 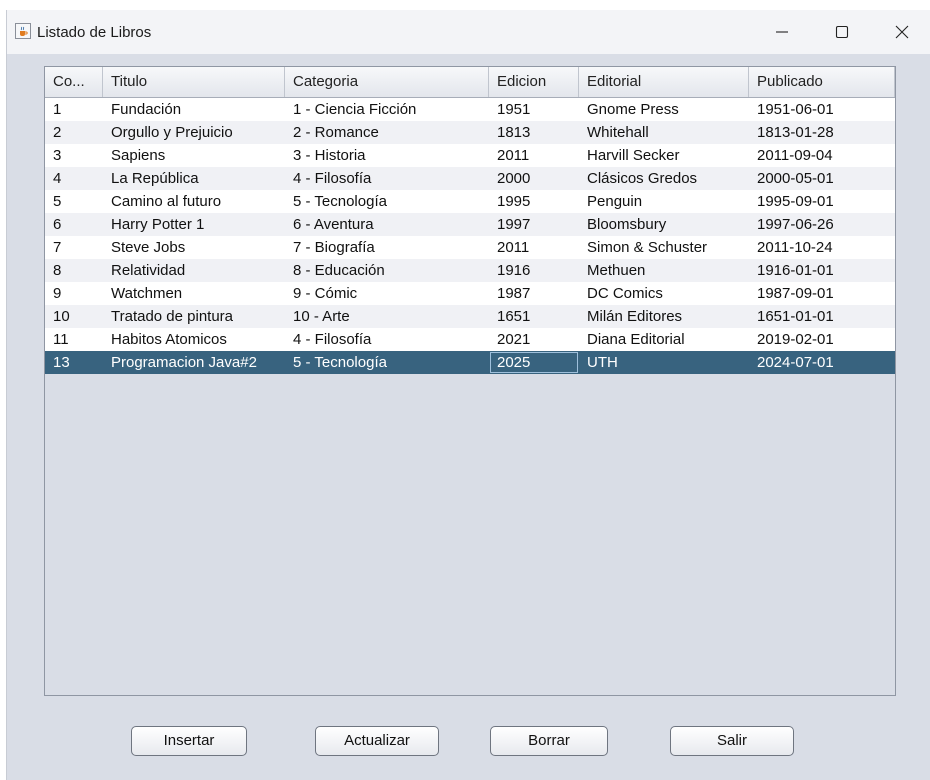 What do you see at coordinates (534, 362) in the screenshot?
I see `cell-edicion: 2025` at bounding box center [534, 362].